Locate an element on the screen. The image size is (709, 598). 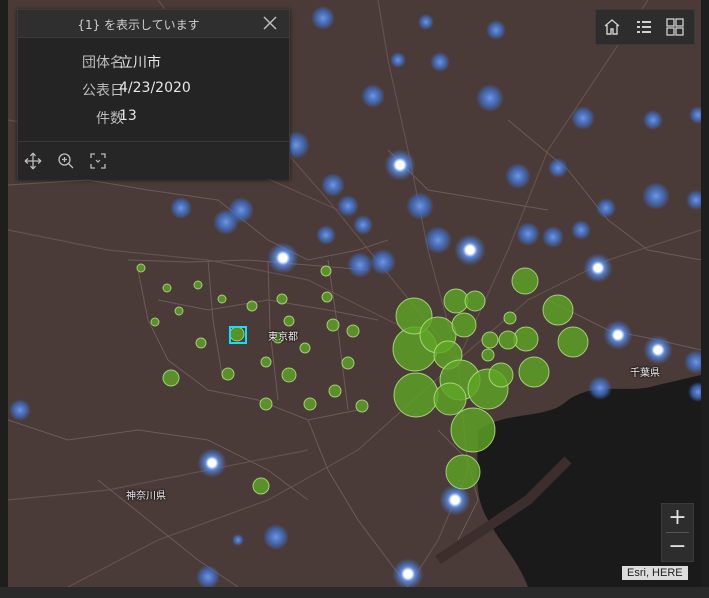
label-tokyo: 東京都 is located at coordinates (283, 337).